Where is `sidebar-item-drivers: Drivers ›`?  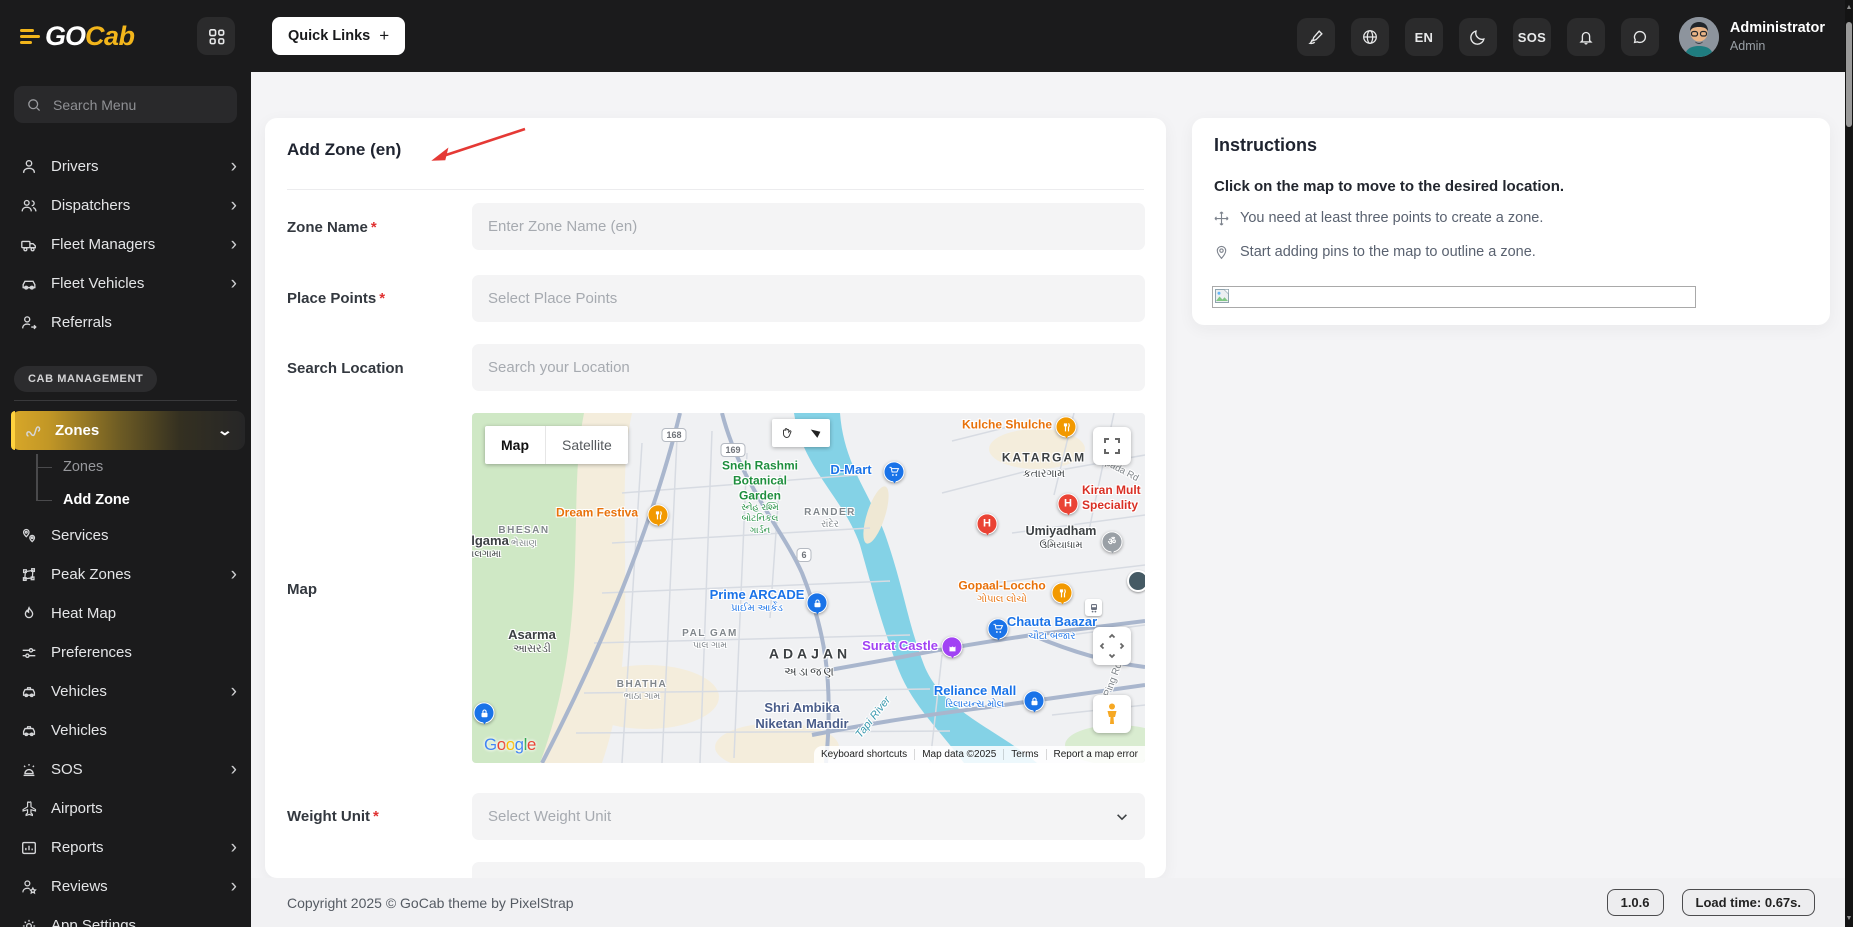
sidebar-item-drivers: Drivers › is located at coordinates (125, 166).